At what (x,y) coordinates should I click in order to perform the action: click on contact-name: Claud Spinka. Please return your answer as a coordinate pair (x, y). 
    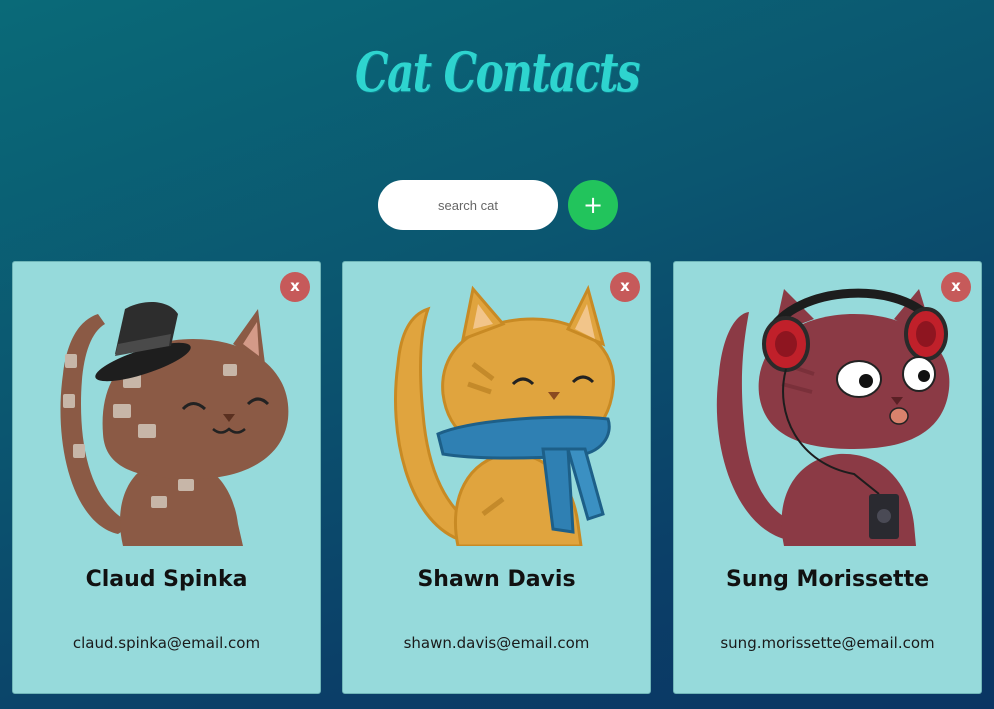
    Looking at the image, I should click on (166, 579).